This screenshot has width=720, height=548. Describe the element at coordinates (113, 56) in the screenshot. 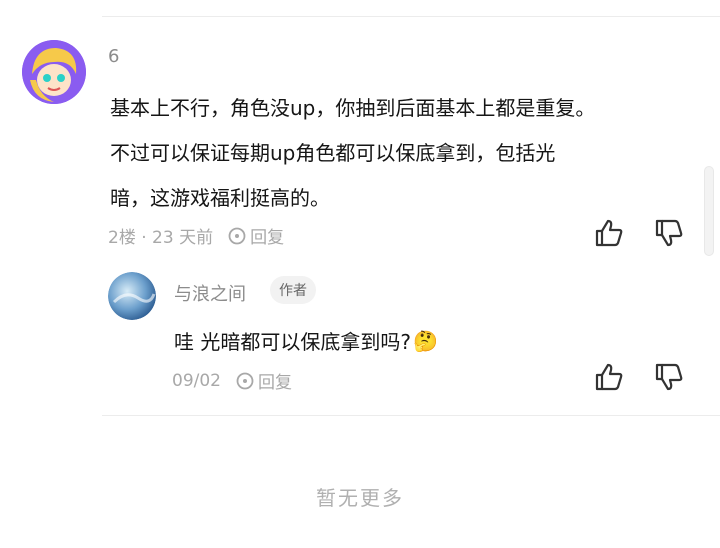

I see `comment-username: 6` at that location.